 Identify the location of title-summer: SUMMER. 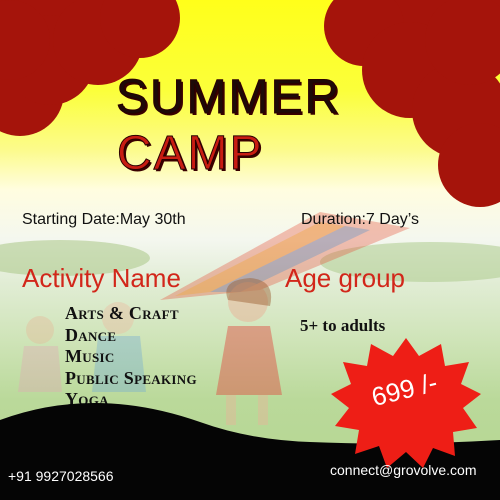
(228, 98).